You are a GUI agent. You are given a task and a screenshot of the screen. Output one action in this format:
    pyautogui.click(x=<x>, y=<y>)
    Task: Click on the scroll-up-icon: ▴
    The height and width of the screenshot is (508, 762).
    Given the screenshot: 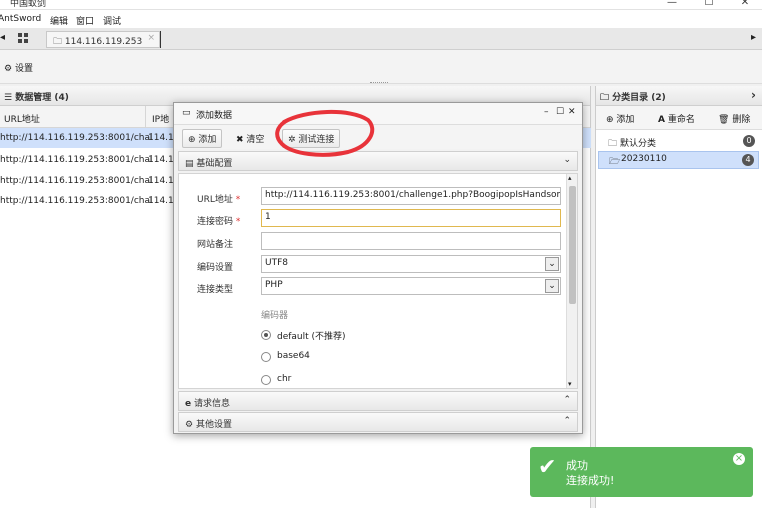 What is the action you would take?
    pyautogui.click(x=570, y=178)
    